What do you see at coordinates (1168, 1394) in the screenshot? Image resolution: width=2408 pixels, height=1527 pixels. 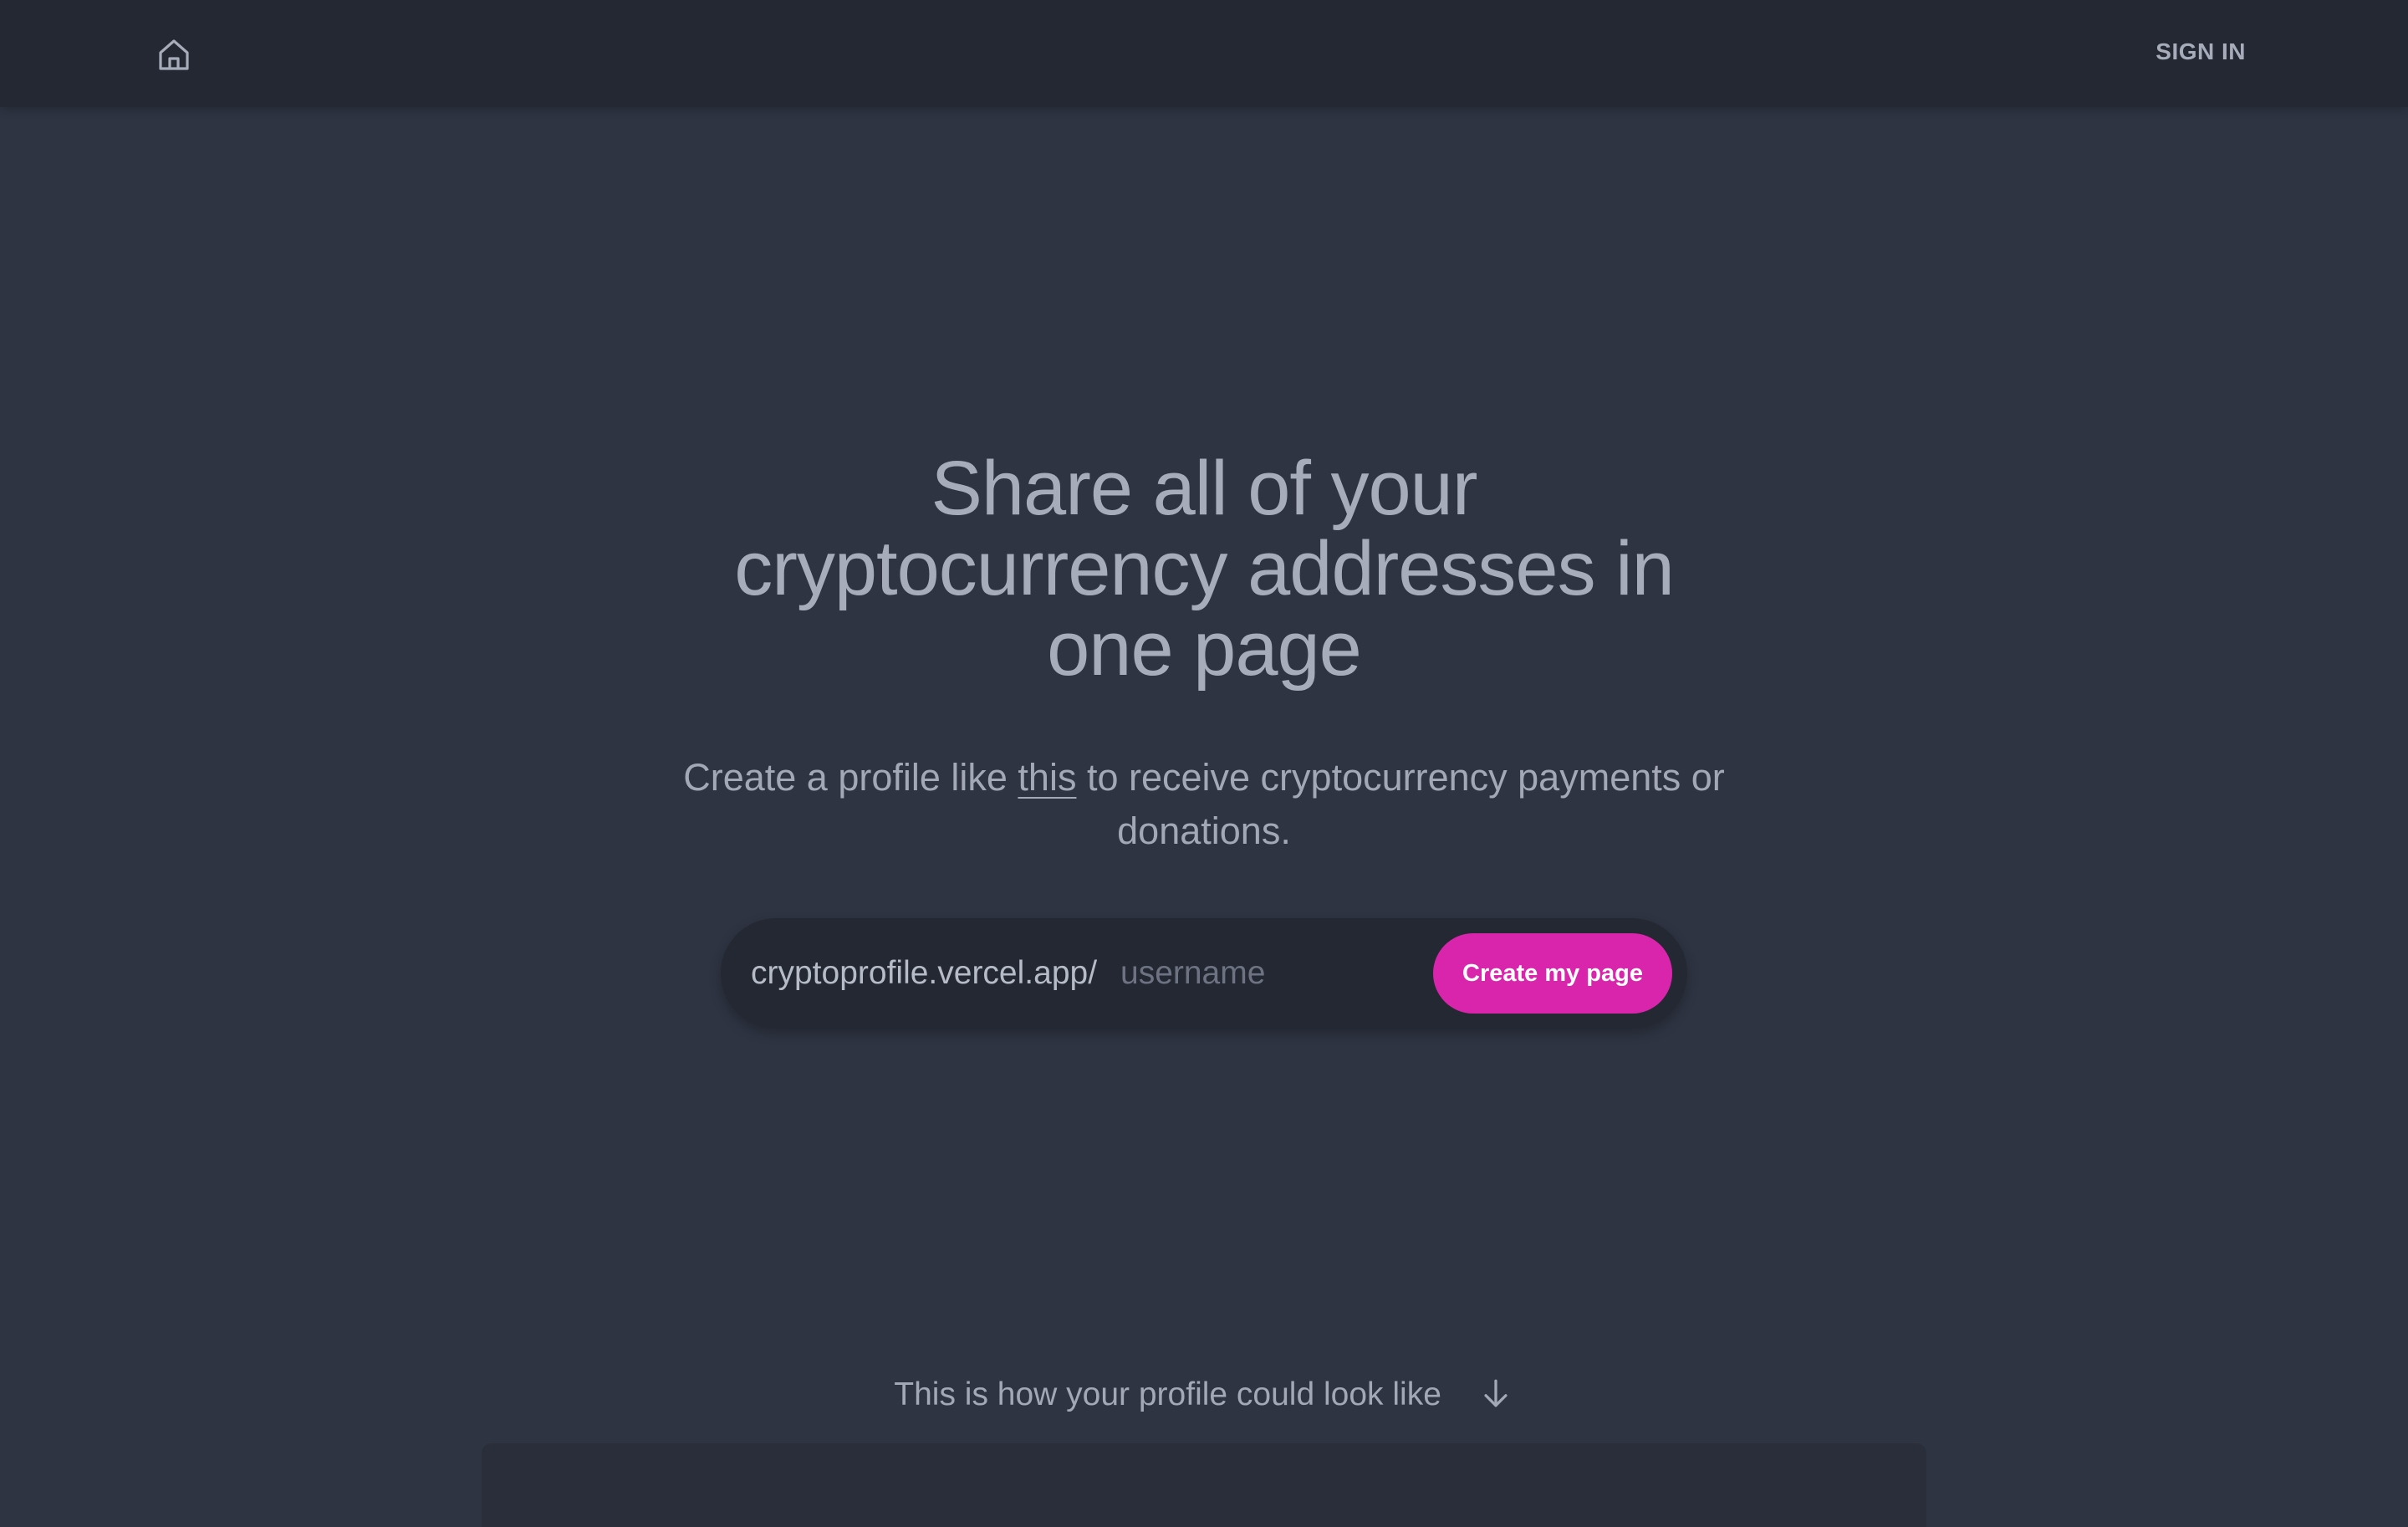 I see `preview-caption-text: This is how your profile could look like` at bounding box center [1168, 1394].